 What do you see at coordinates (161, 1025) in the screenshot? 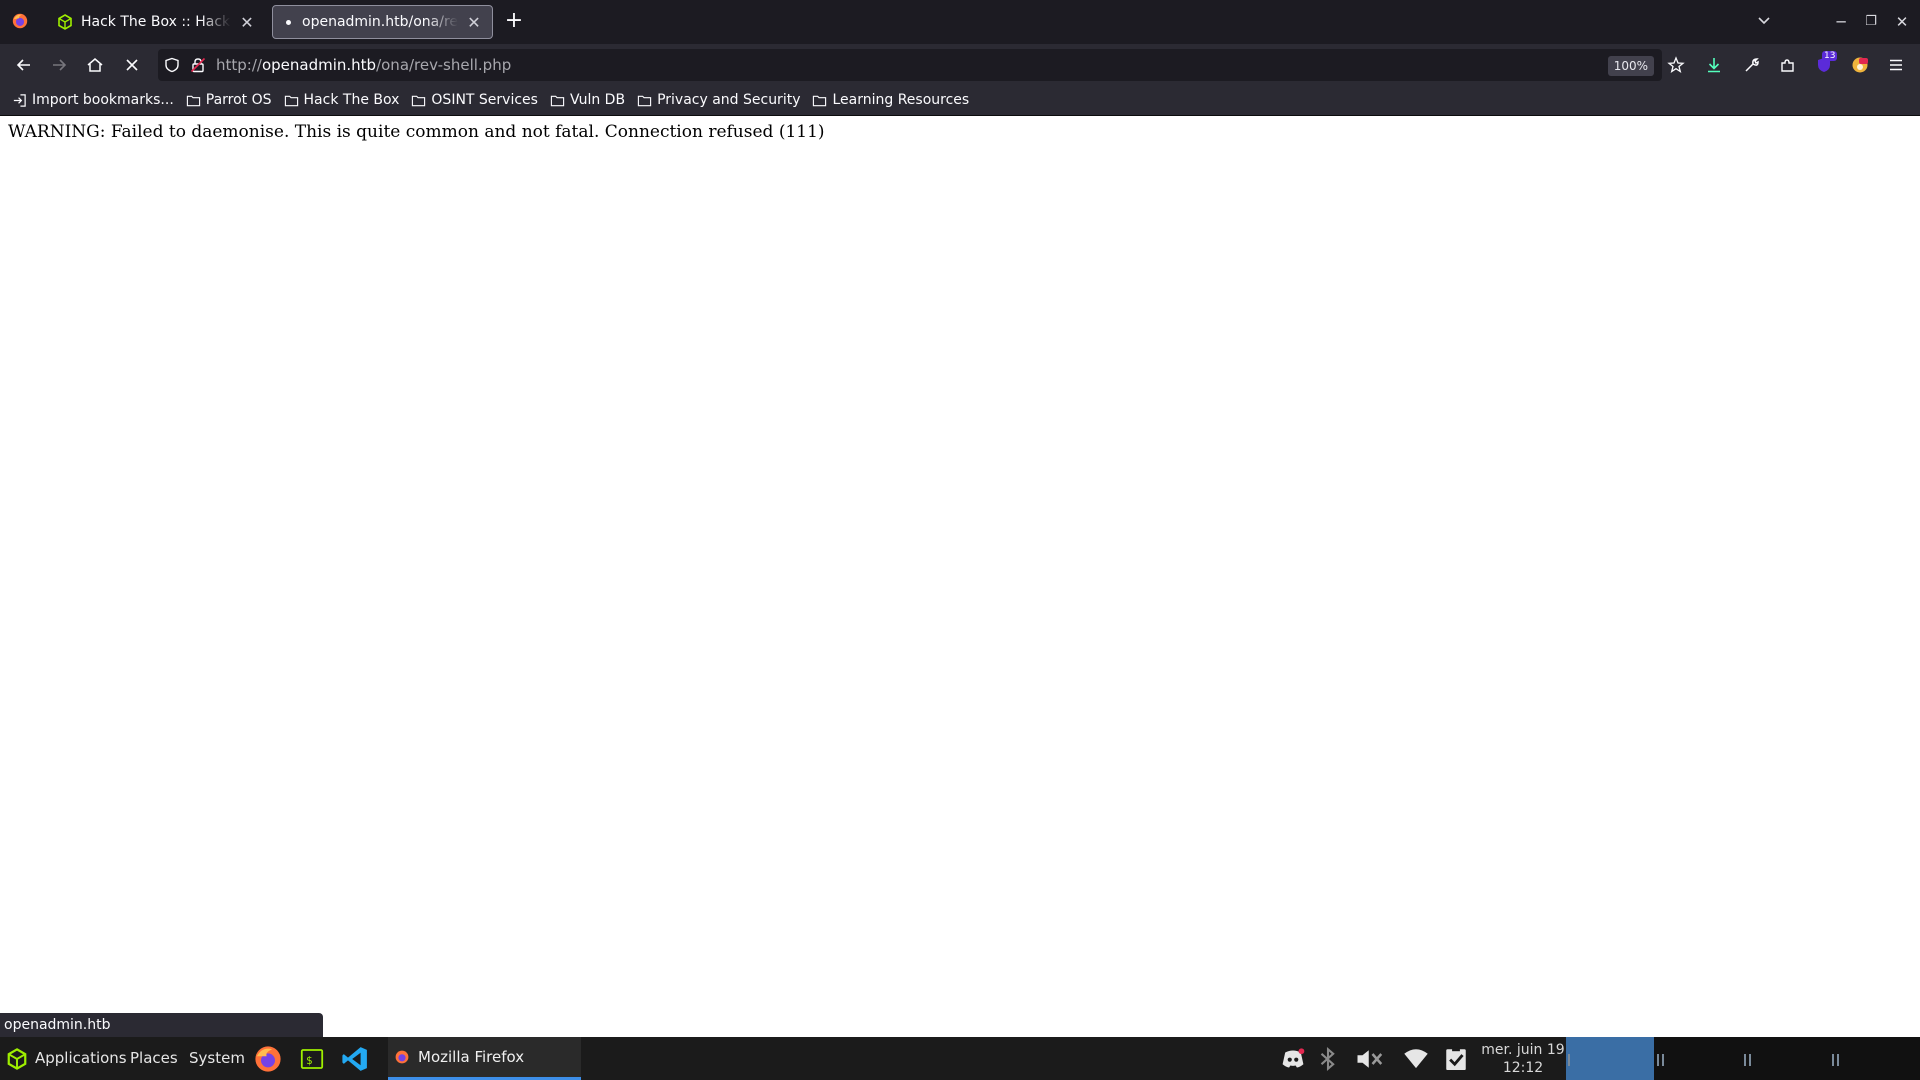
I see `status-link-preview: openadmin.htb` at bounding box center [161, 1025].